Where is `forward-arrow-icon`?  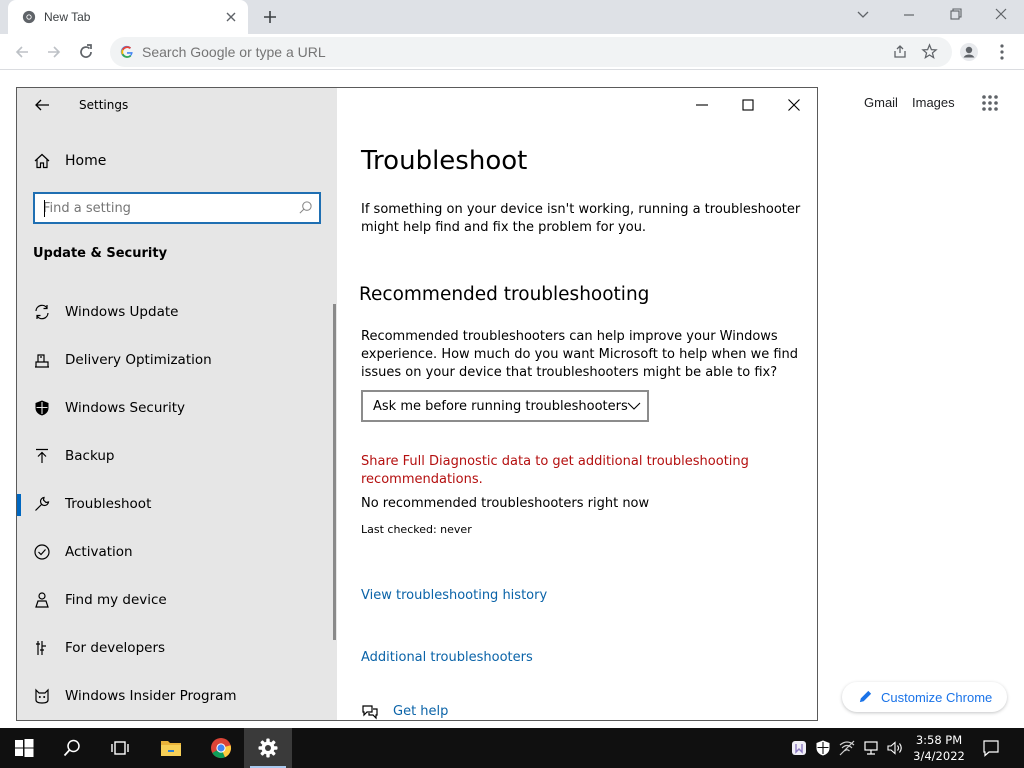 forward-arrow-icon is located at coordinates (54, 52).